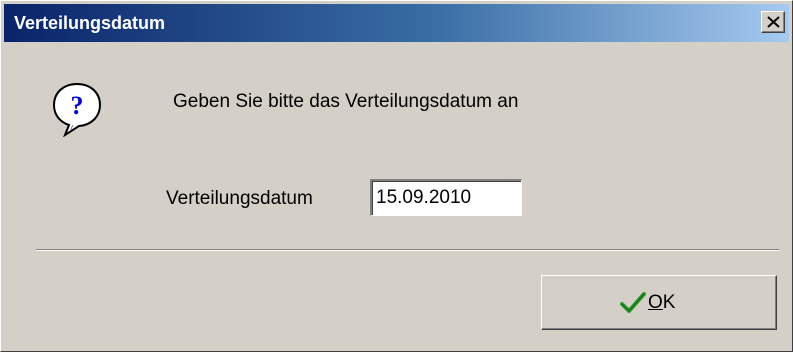 The height and width of the screenshot is (352, 793). I want to click on divider, so click(407, 250).